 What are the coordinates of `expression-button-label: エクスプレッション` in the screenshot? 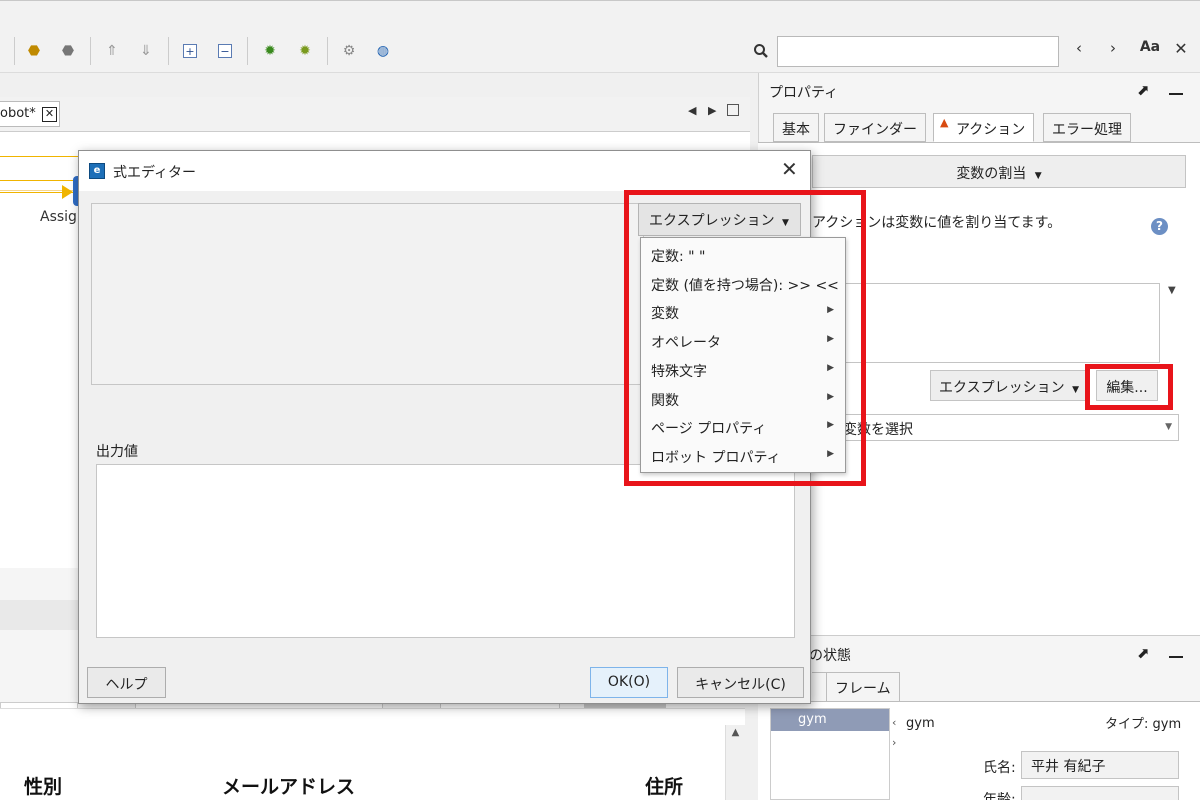 It's located at (1002, 388).